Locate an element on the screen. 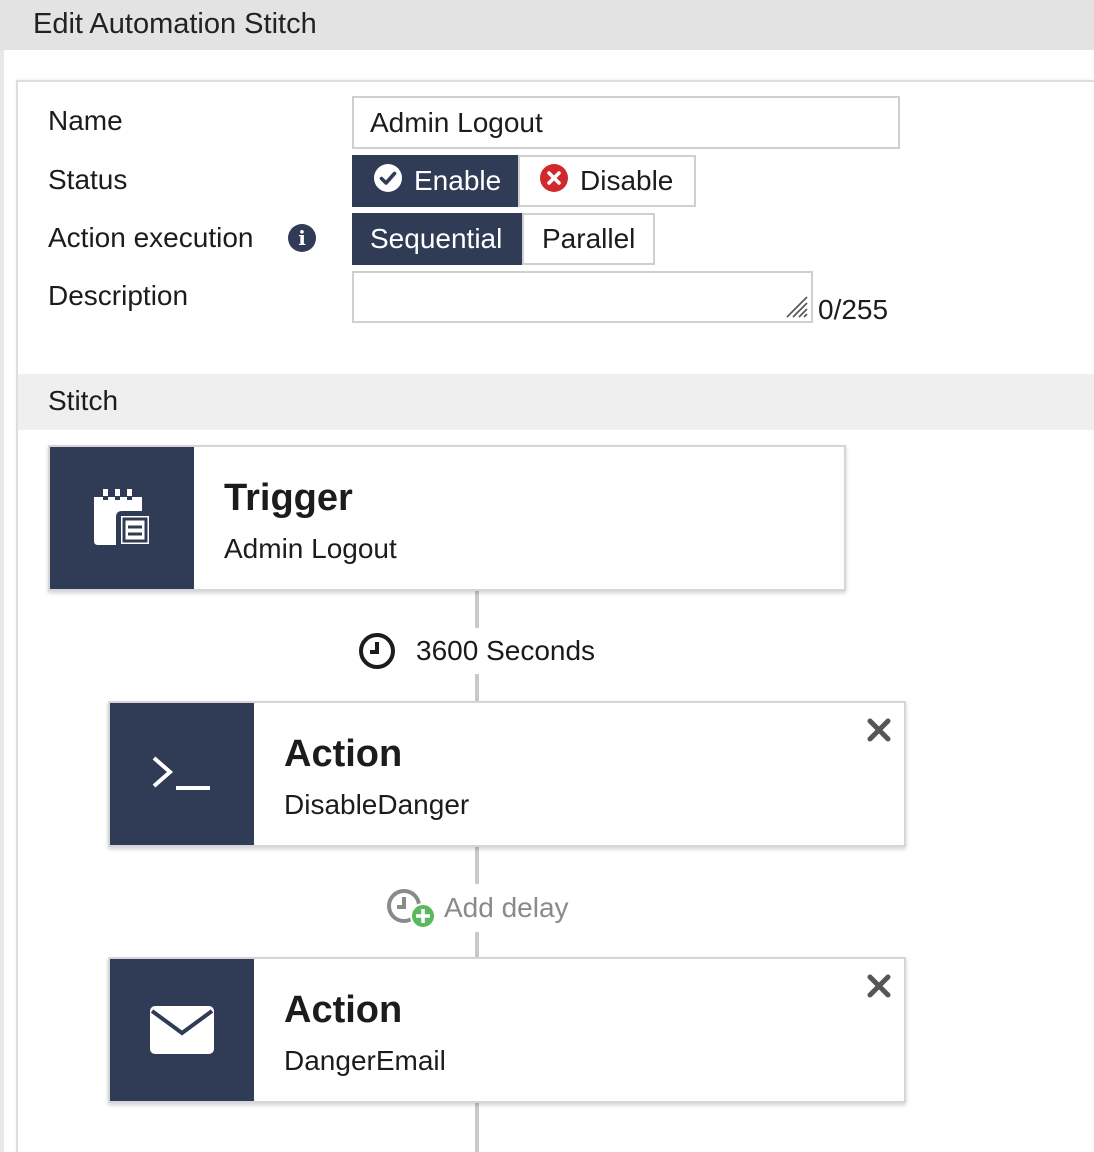 The image size is (1094, 1152). execution-sequential-button: Sequential is located at coordinates (438, 239).